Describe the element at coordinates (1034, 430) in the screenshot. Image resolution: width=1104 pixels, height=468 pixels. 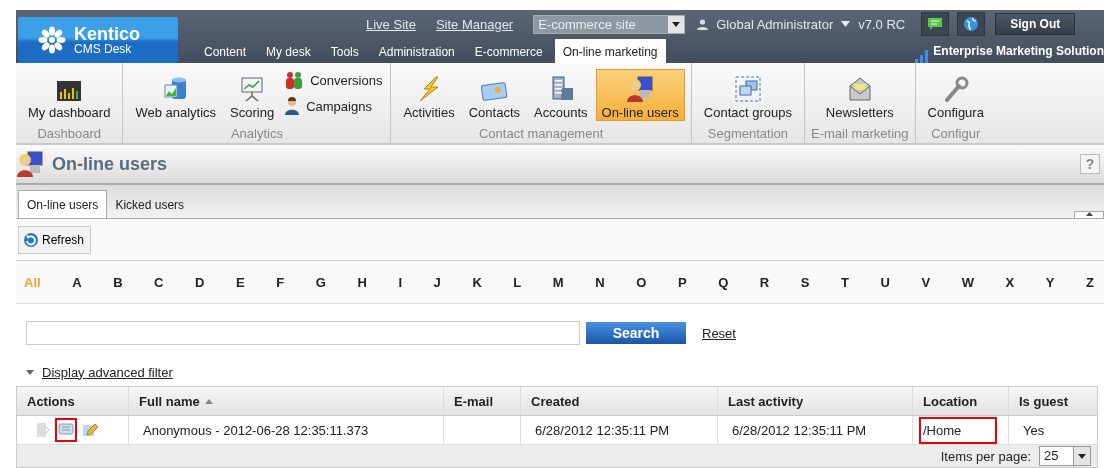
I see `table-cell-text: Yes` at that location.